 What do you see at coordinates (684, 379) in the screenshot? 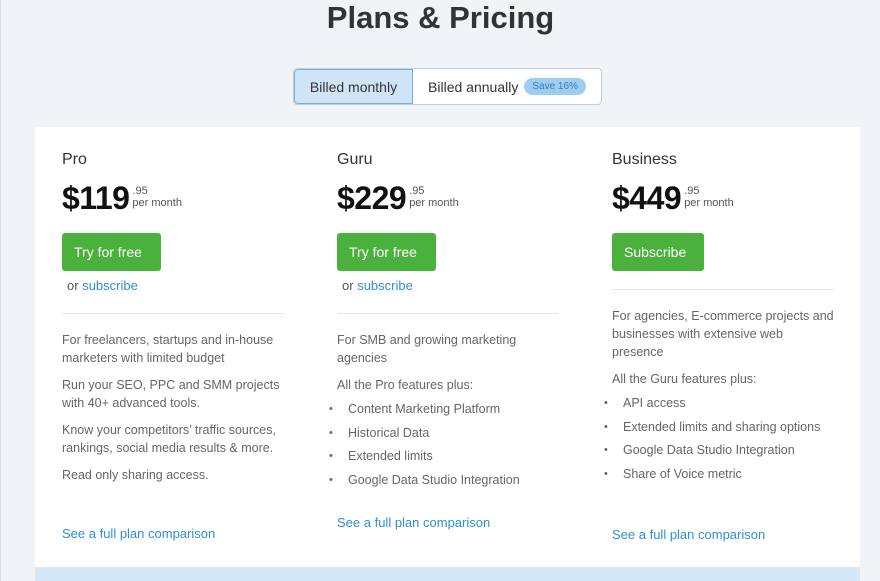
I see `description-paragraph: All the Guru features plus:` at bounding box center [684, 379].